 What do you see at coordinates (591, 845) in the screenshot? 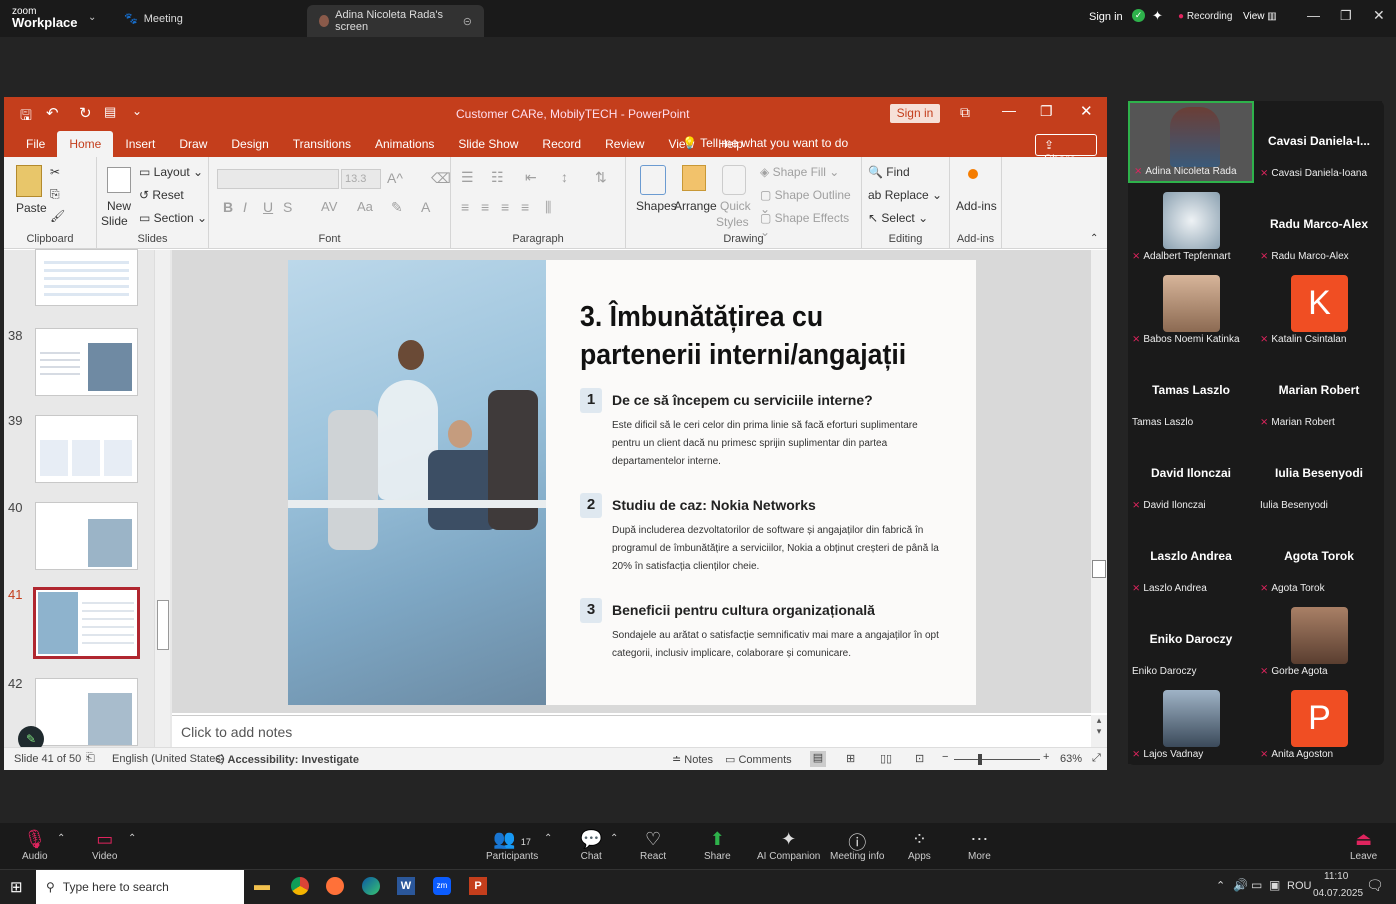
I see `chat-button: 💬 Chat` at bounding box center [591, 845].